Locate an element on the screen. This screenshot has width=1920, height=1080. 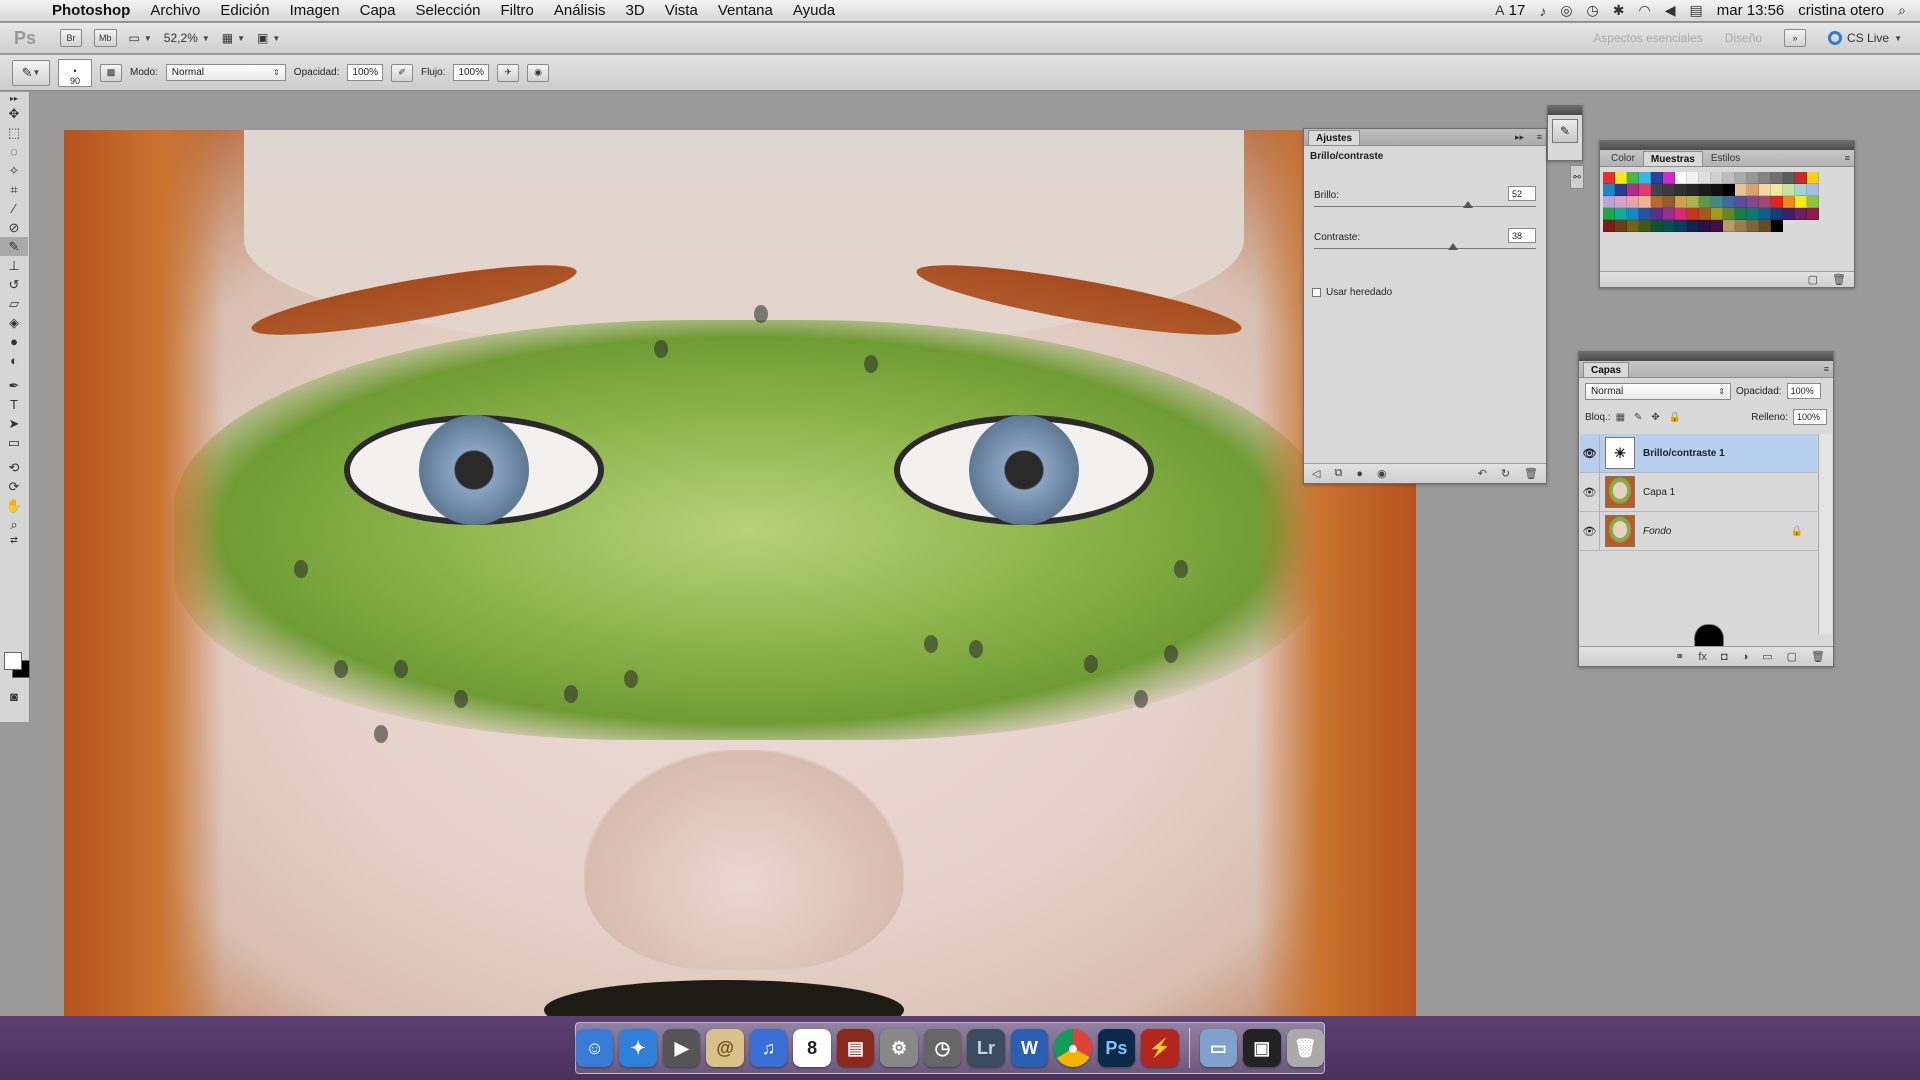
back-arrow-icon: ◁ is located at coordinates (1316, 473).